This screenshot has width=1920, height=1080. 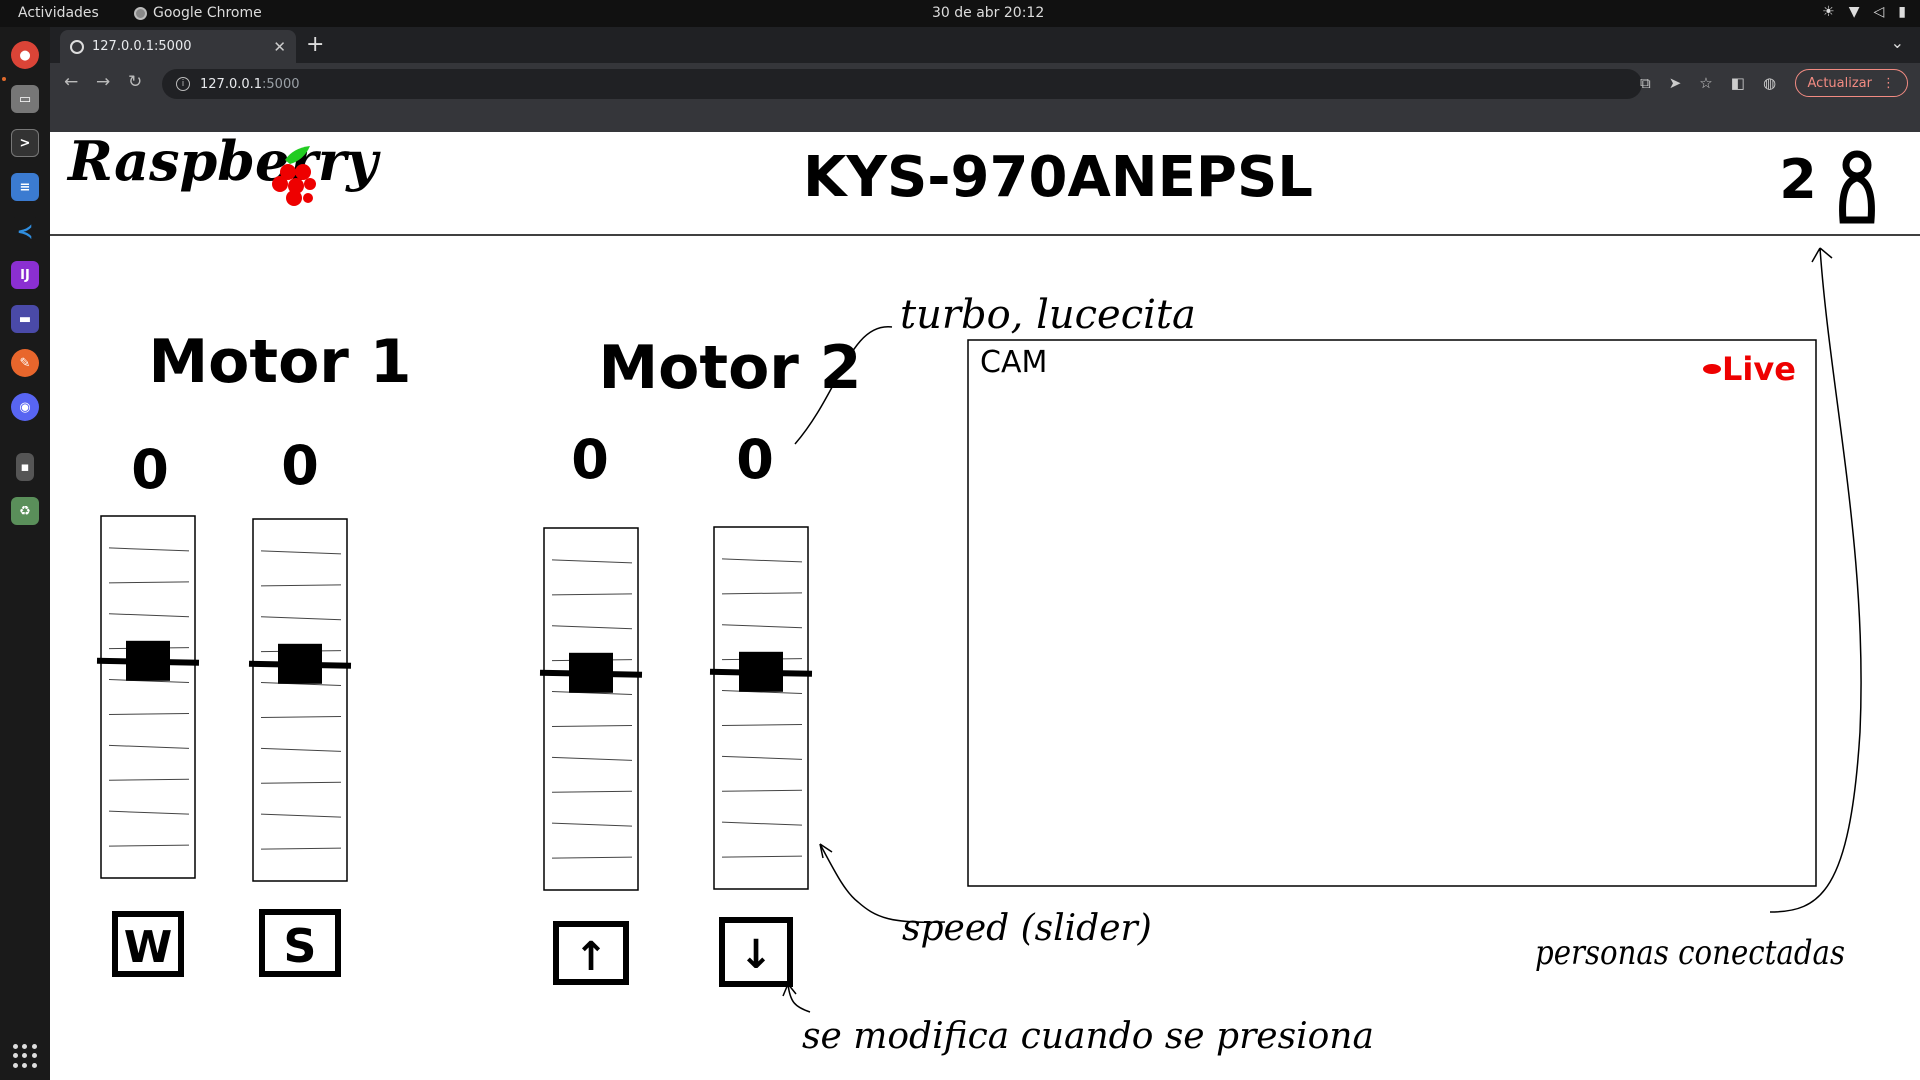 I want to click on app-dock-icon: ▬, so click(x=25, y=319).